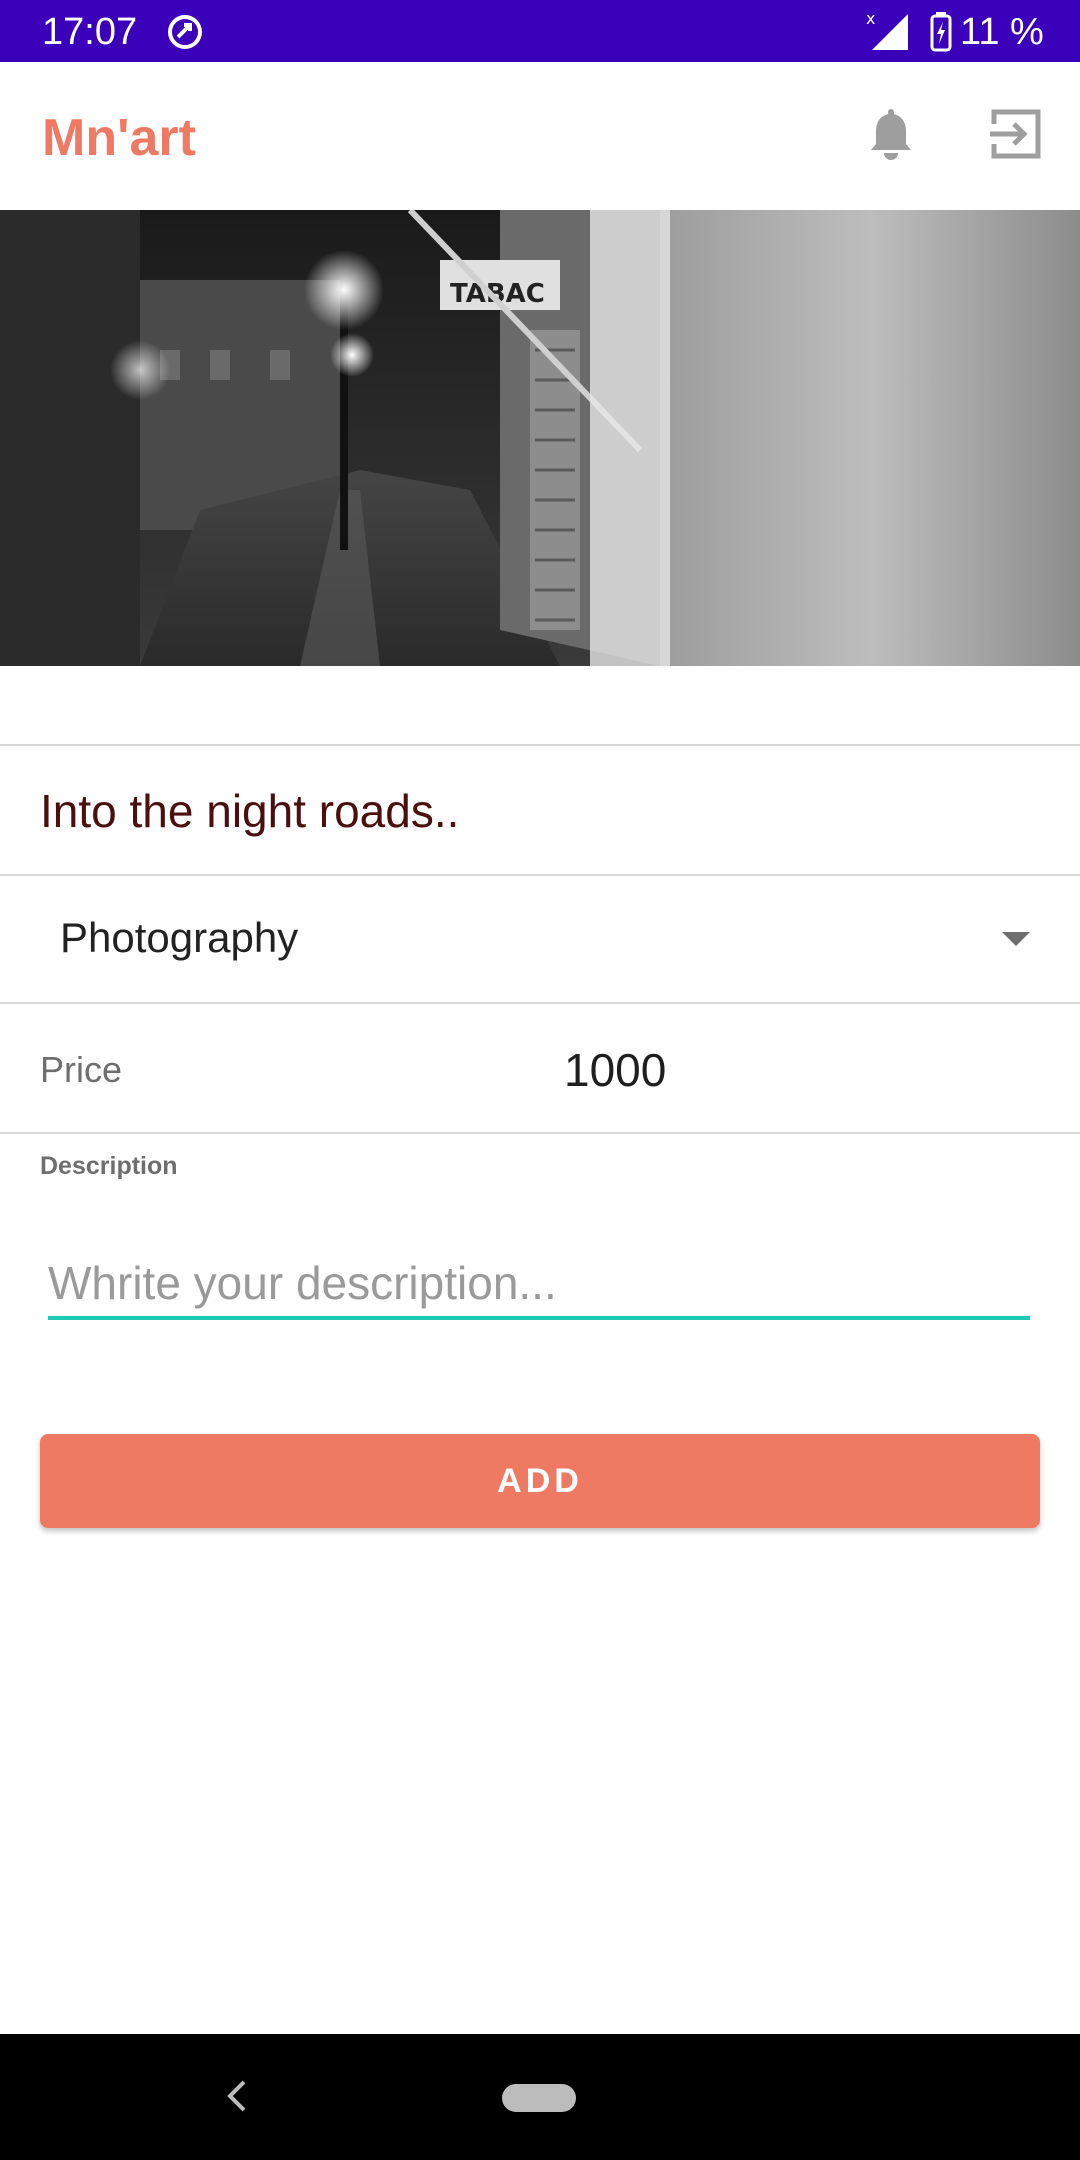  I want to click on description-input, so click(539, 1285).